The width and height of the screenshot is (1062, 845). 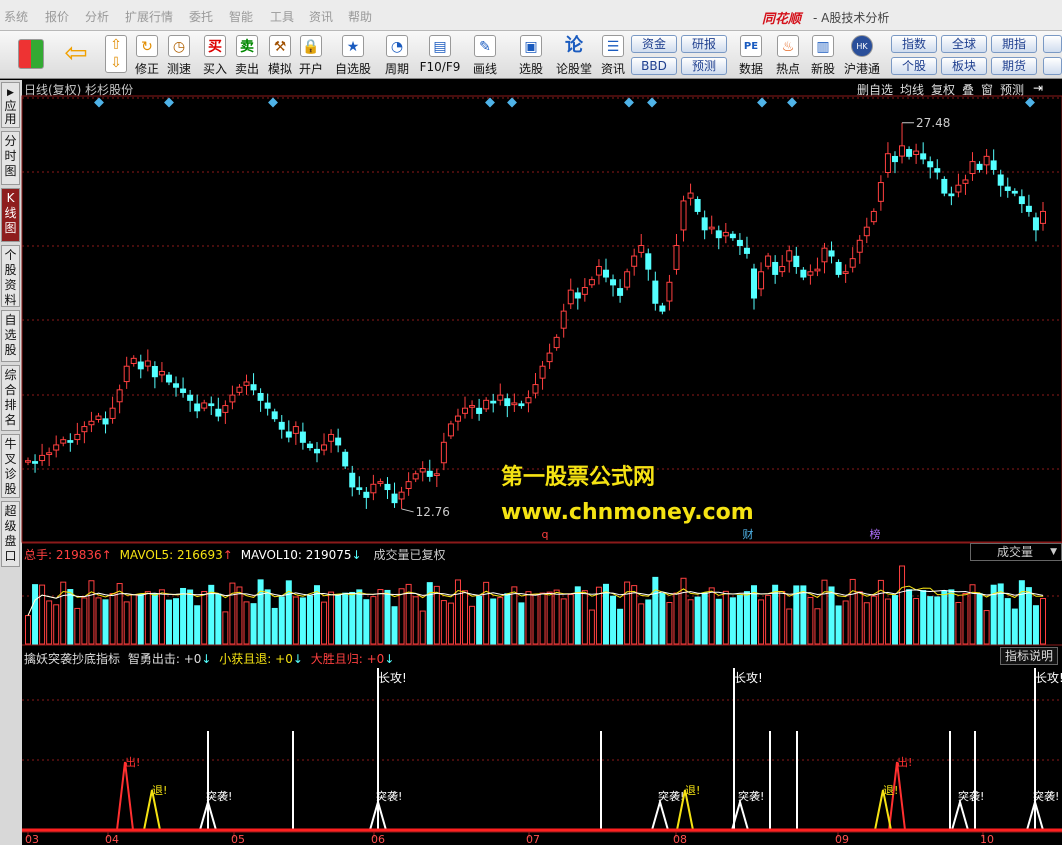 I want to click on ma-button: 均线, so click(x=912, y=89).